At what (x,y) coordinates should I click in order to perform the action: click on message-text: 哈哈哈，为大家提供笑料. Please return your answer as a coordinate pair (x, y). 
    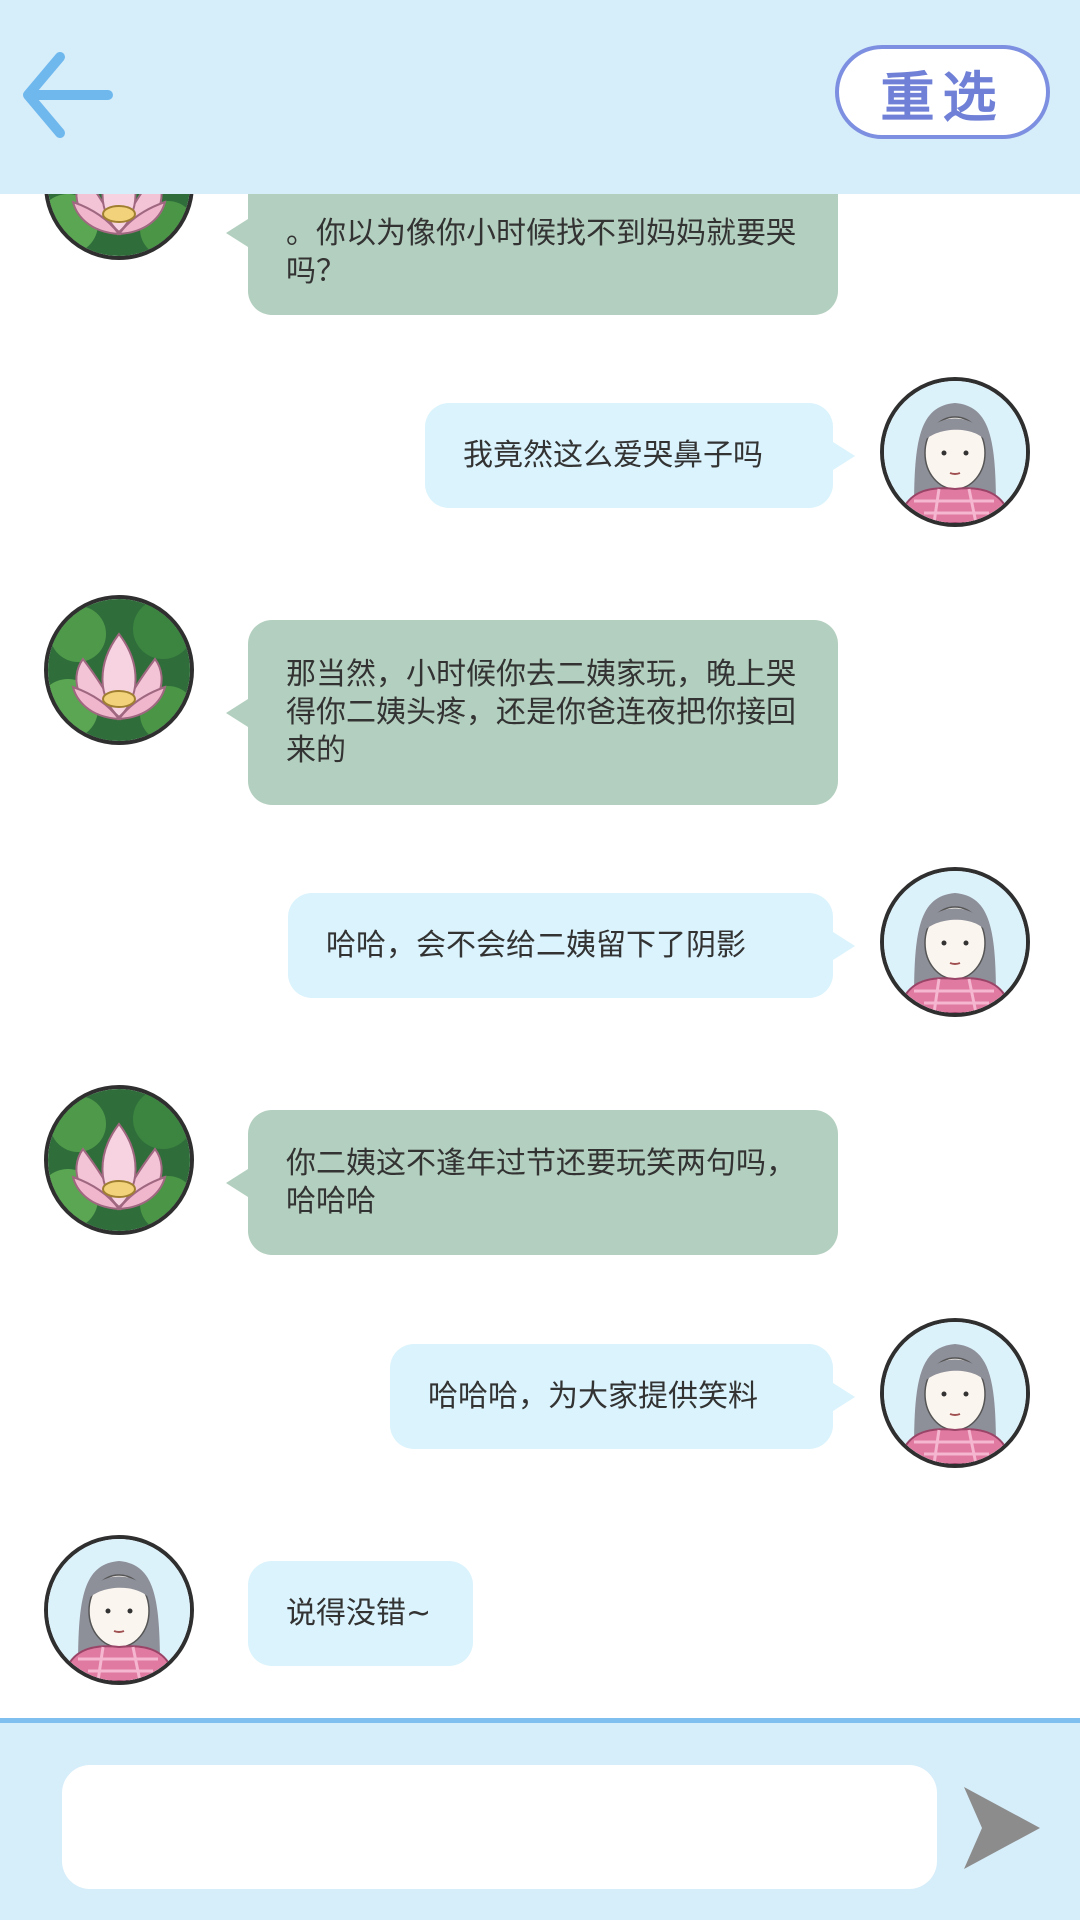
    Looking at the image, I should click on (593, 1396).